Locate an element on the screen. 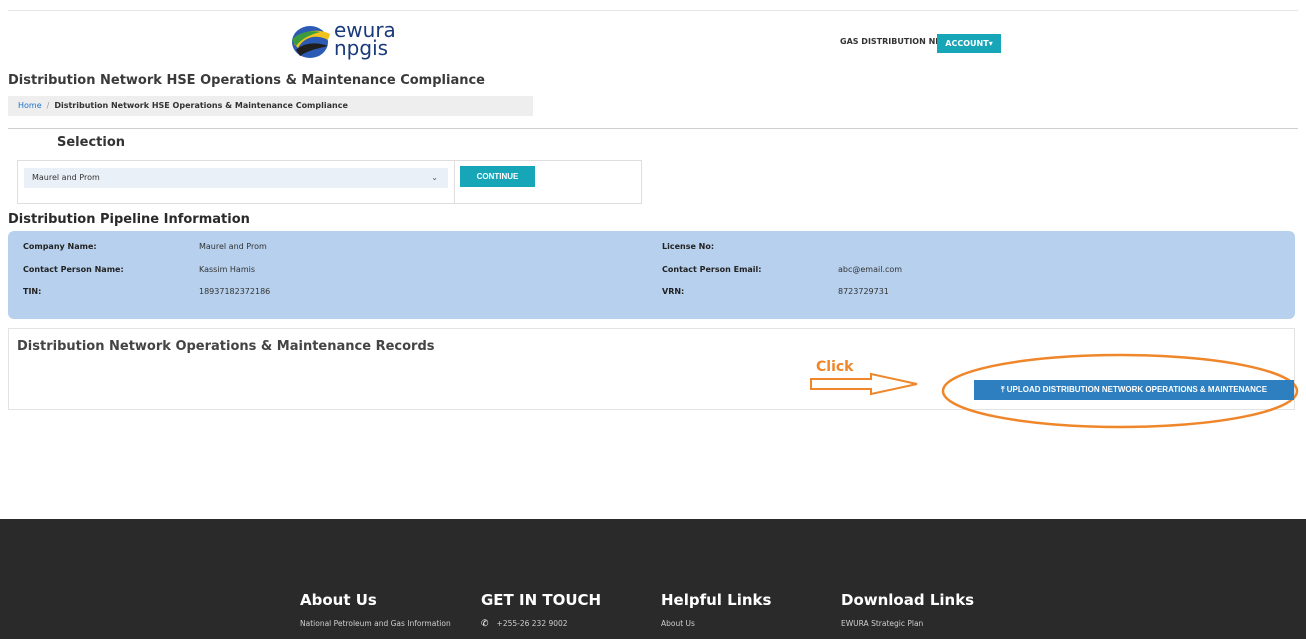  selection-panel: Maurel and Prom ⌄ CONTINUE is located at coordinates (329, 182).